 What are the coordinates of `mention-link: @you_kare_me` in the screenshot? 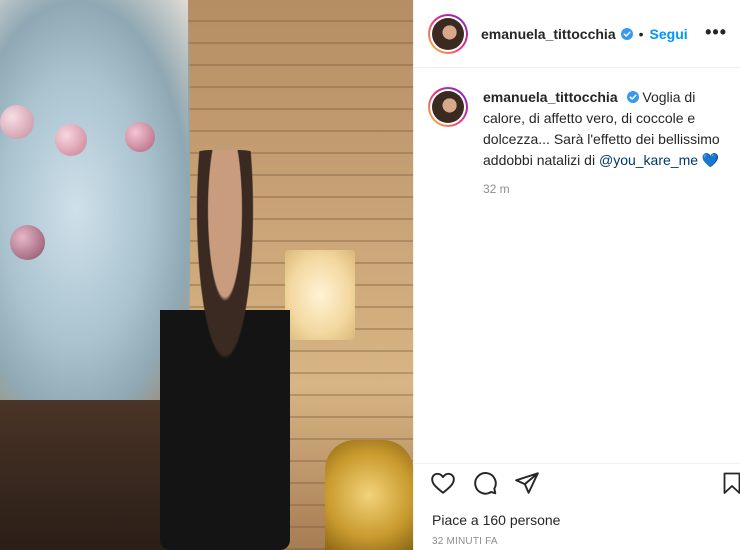 It's located at (648, 160).